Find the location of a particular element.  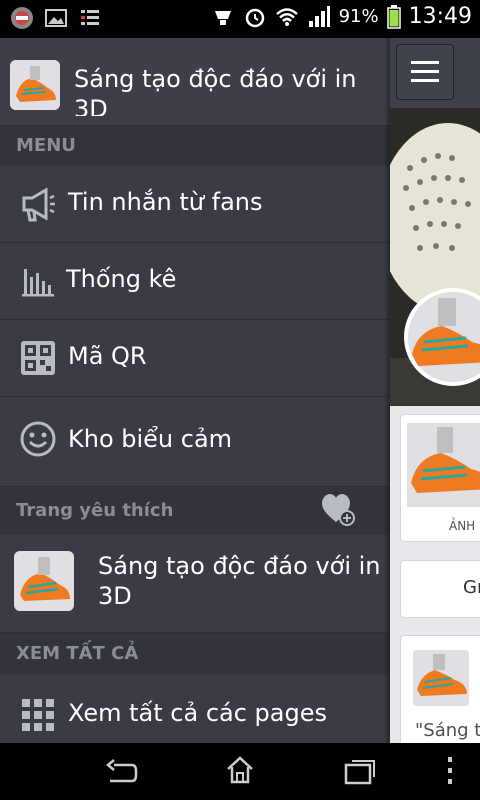

menu-item-label: Thống kê is located at coordinates (121, 279).